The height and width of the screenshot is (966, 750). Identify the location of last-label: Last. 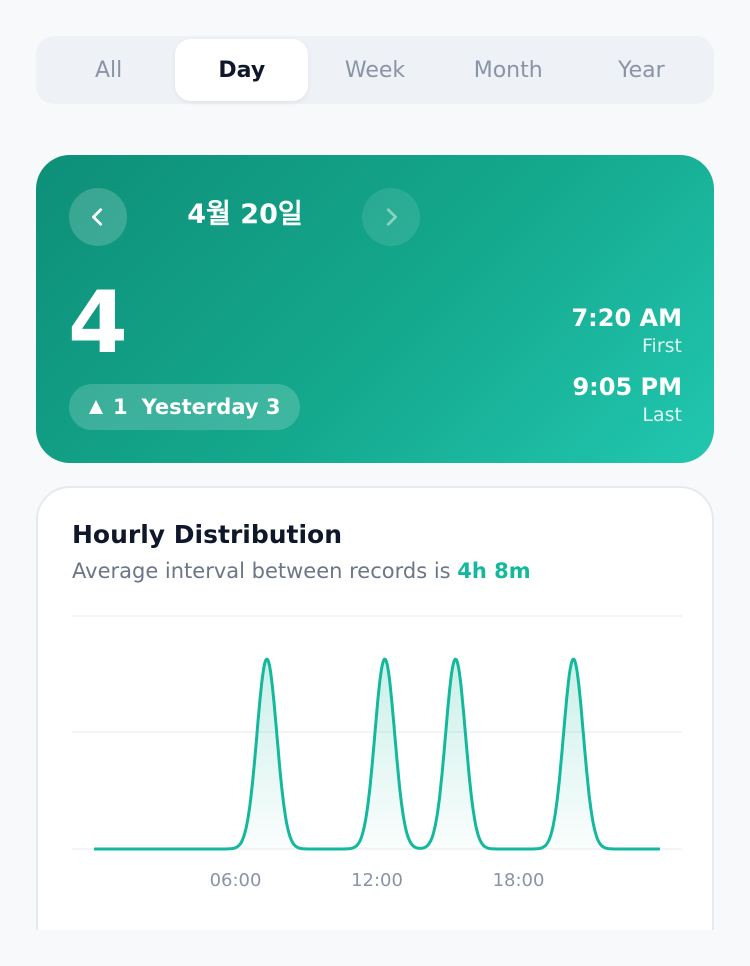
(662, 415).